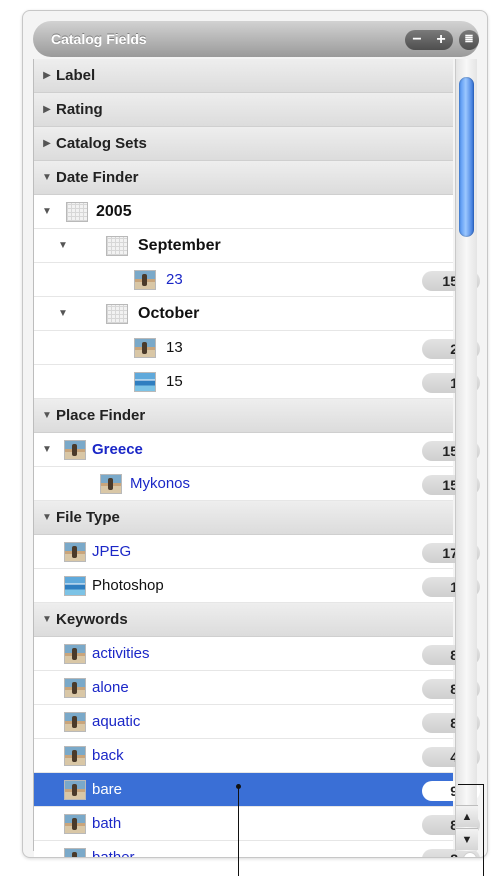 The width and height of the screenshot is (500, 876). What do you see at coordinates (257, 382) in the screenshot?
I see `list-item: 151` at bounding box center [257, 382].